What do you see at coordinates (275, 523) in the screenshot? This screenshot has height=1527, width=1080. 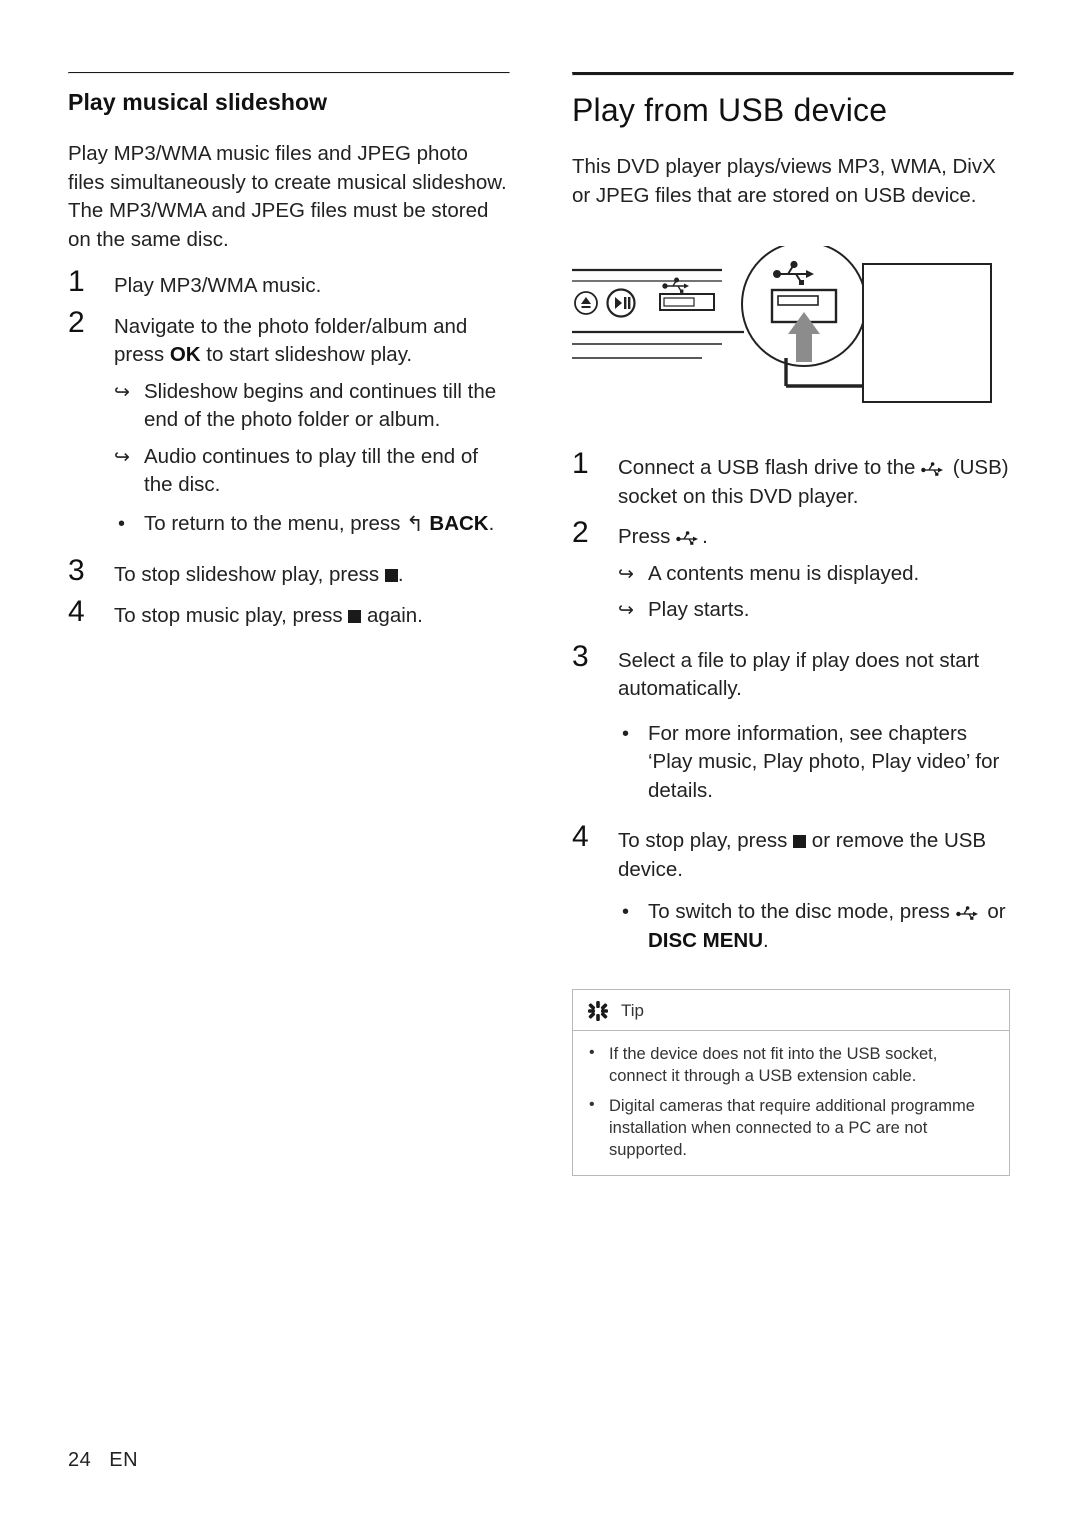 I see `left-sub-bullet-1-text-before: To return to the menu, press` at bounding box center [275, 523].